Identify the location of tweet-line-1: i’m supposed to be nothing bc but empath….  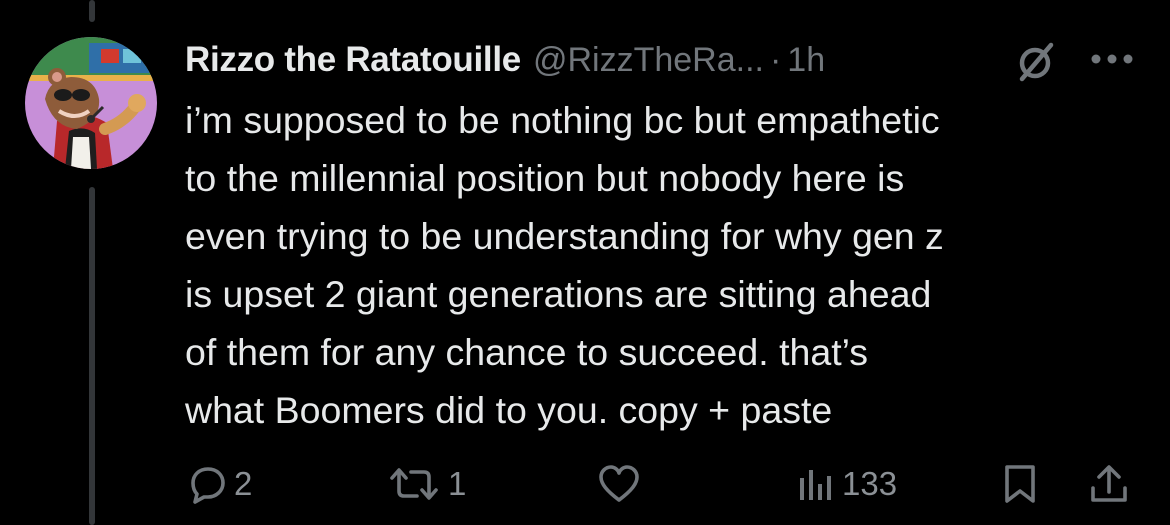
(562, 120).